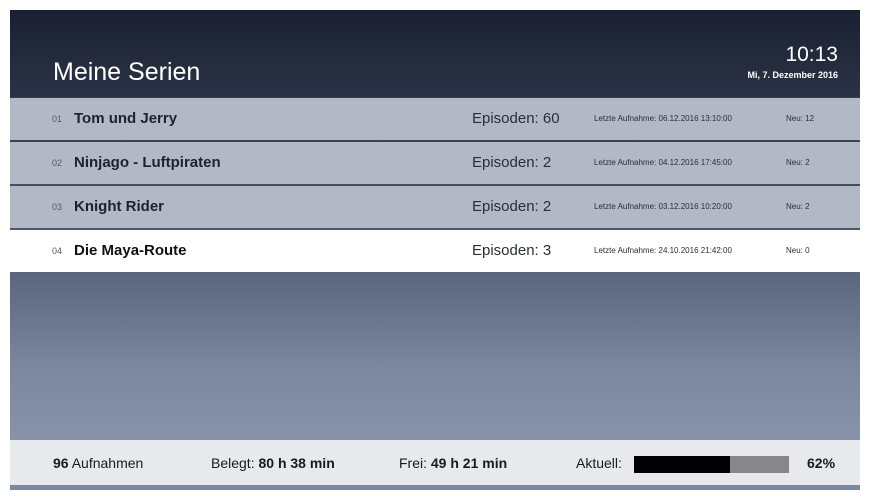 The width and height of the screenshot is (870, 501). I want to click on storage-progress-bar, so click(711, 464).